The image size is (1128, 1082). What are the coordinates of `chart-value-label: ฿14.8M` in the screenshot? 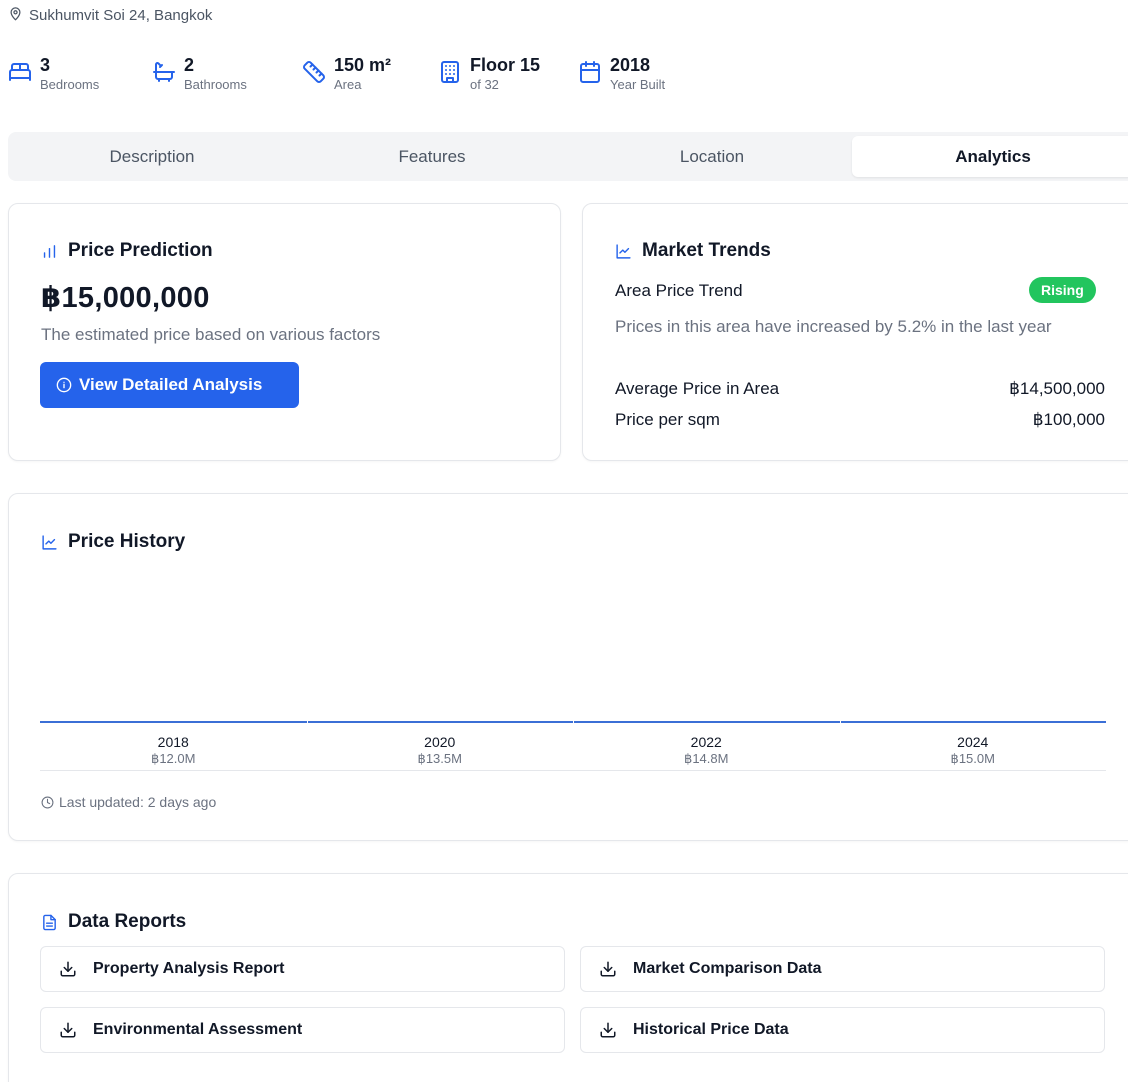 It's located at (706, 758).